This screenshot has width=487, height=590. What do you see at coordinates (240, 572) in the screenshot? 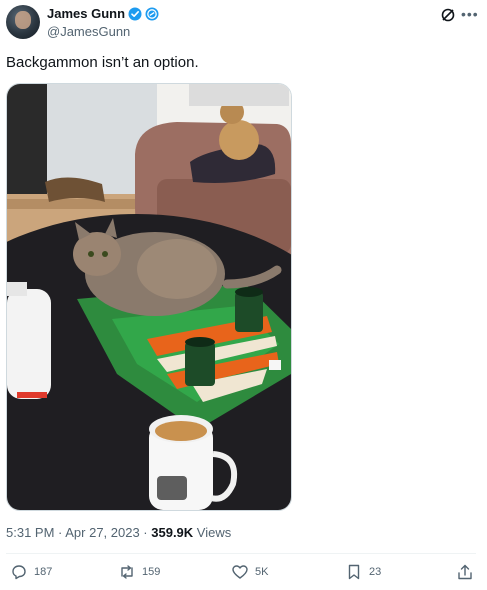
I see `like-icon` at bounding box center [240, 572].